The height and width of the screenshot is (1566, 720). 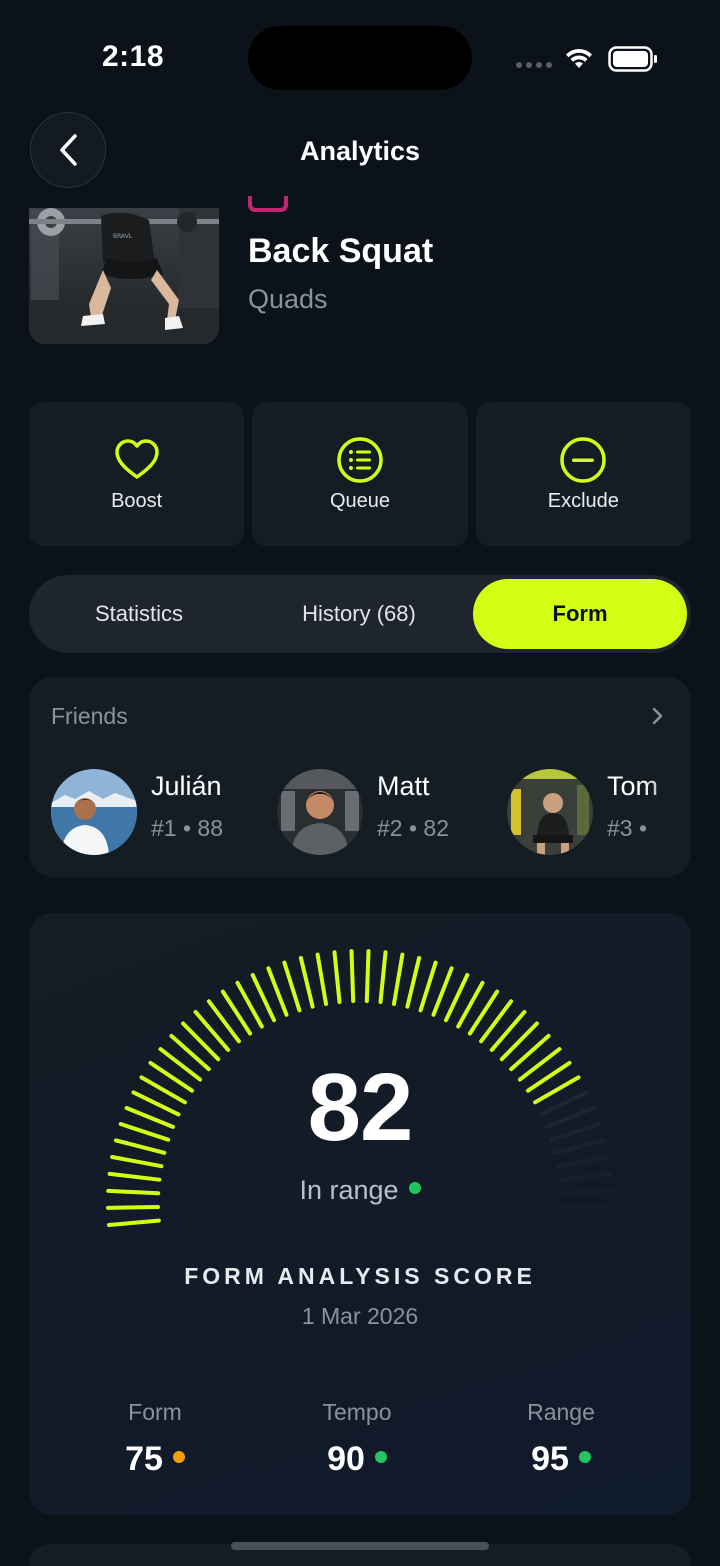 What do you see at coordinates (268, 204) in the screenshot?
I see `category-badge-icon` at bounding box center [268, 204].